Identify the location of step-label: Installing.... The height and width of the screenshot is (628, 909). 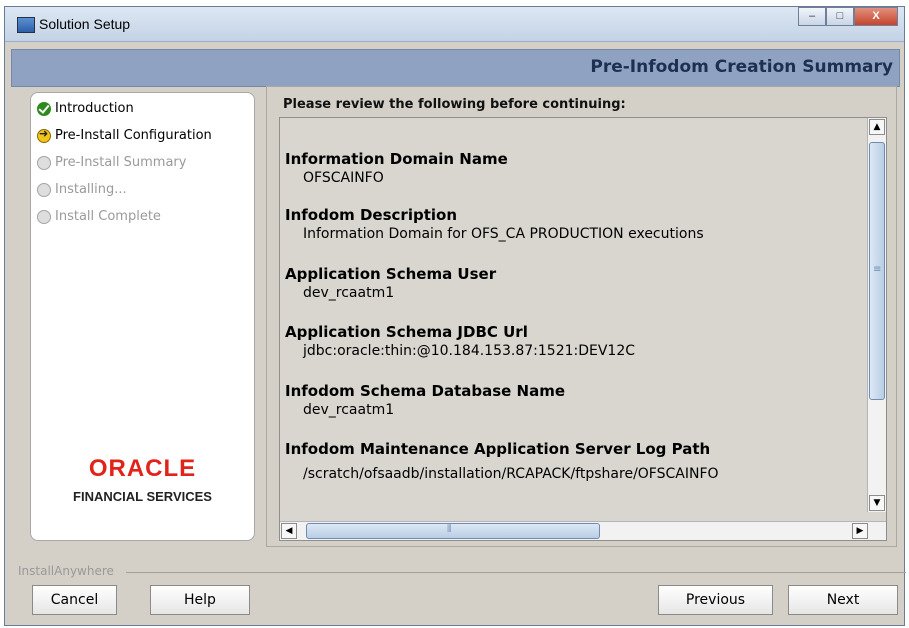
(91, 189).